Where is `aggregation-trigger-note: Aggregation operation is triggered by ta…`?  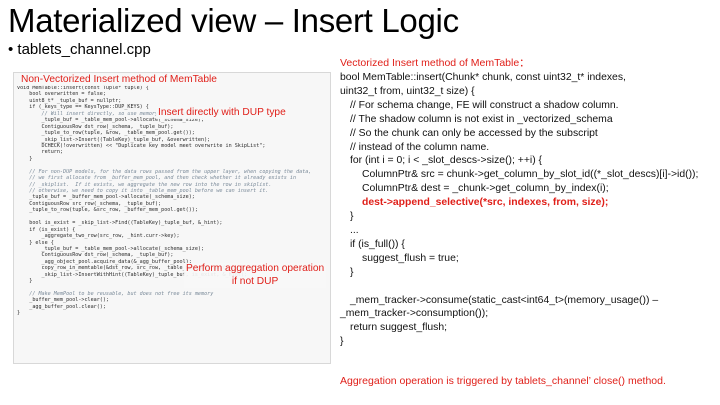 aggregation-trigger-note: Aggregation operation is triggered by ta… is located at coordinates (503, 381).